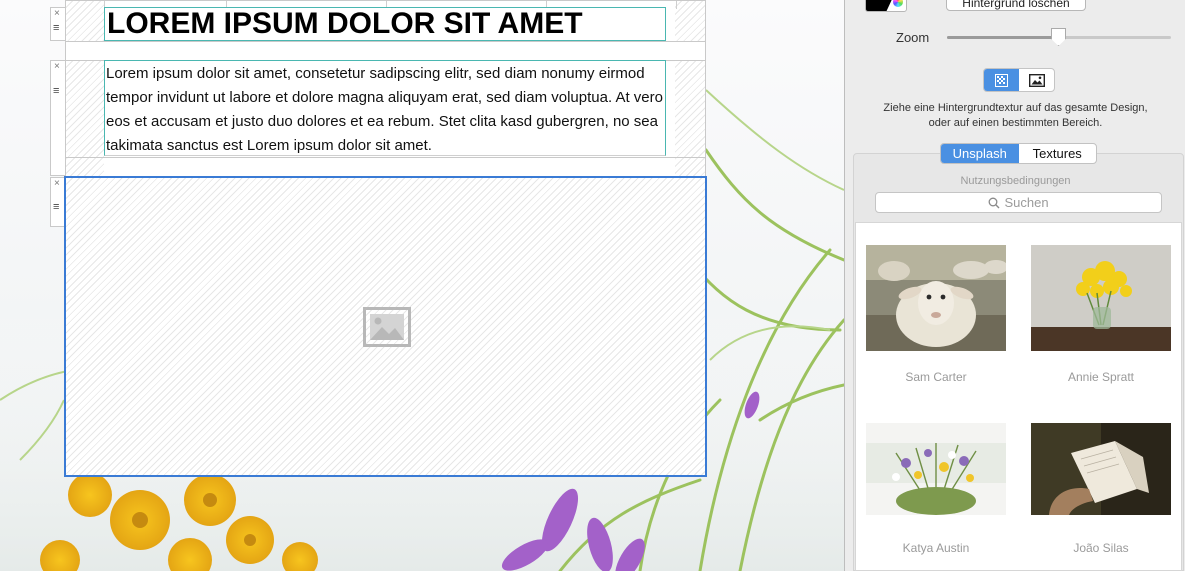  I want to click on image-tile: Katya Austin, so click(936, 489).